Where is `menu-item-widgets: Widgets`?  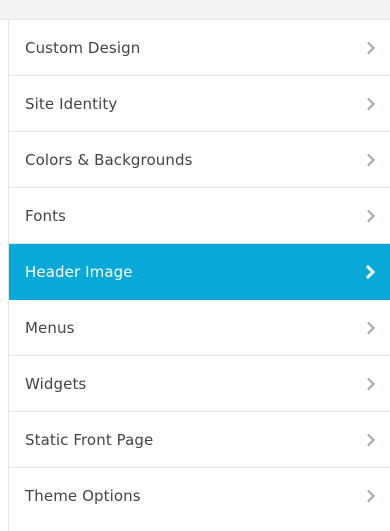
menu-item-widgets: Widgets is located at coordinates (199, 384).